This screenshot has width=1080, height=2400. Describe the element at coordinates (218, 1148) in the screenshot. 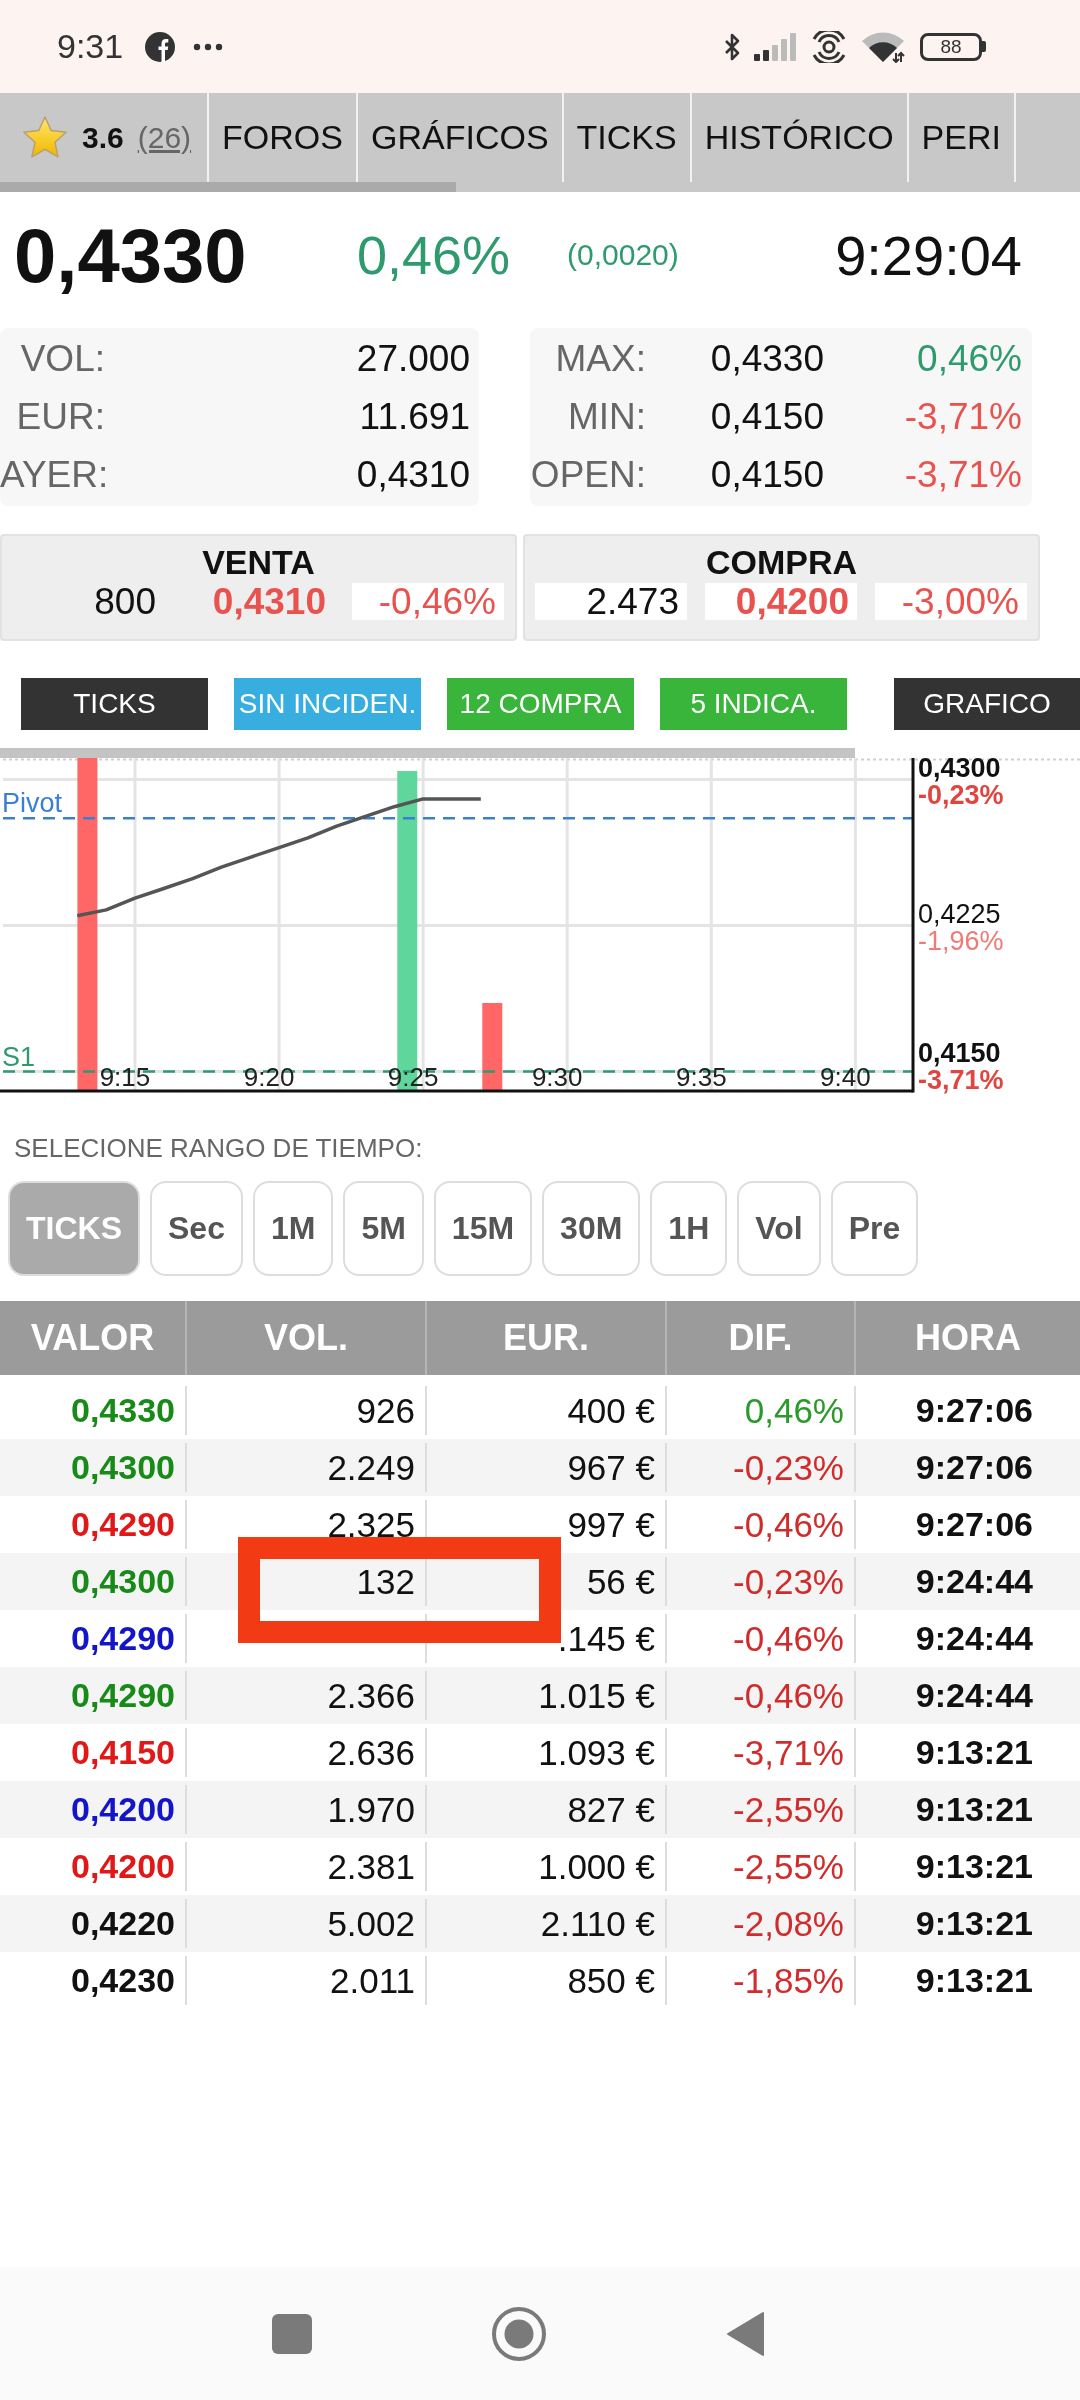

I see `section-label: SELECIONE RANGO DE TIEMPO:` at that location.